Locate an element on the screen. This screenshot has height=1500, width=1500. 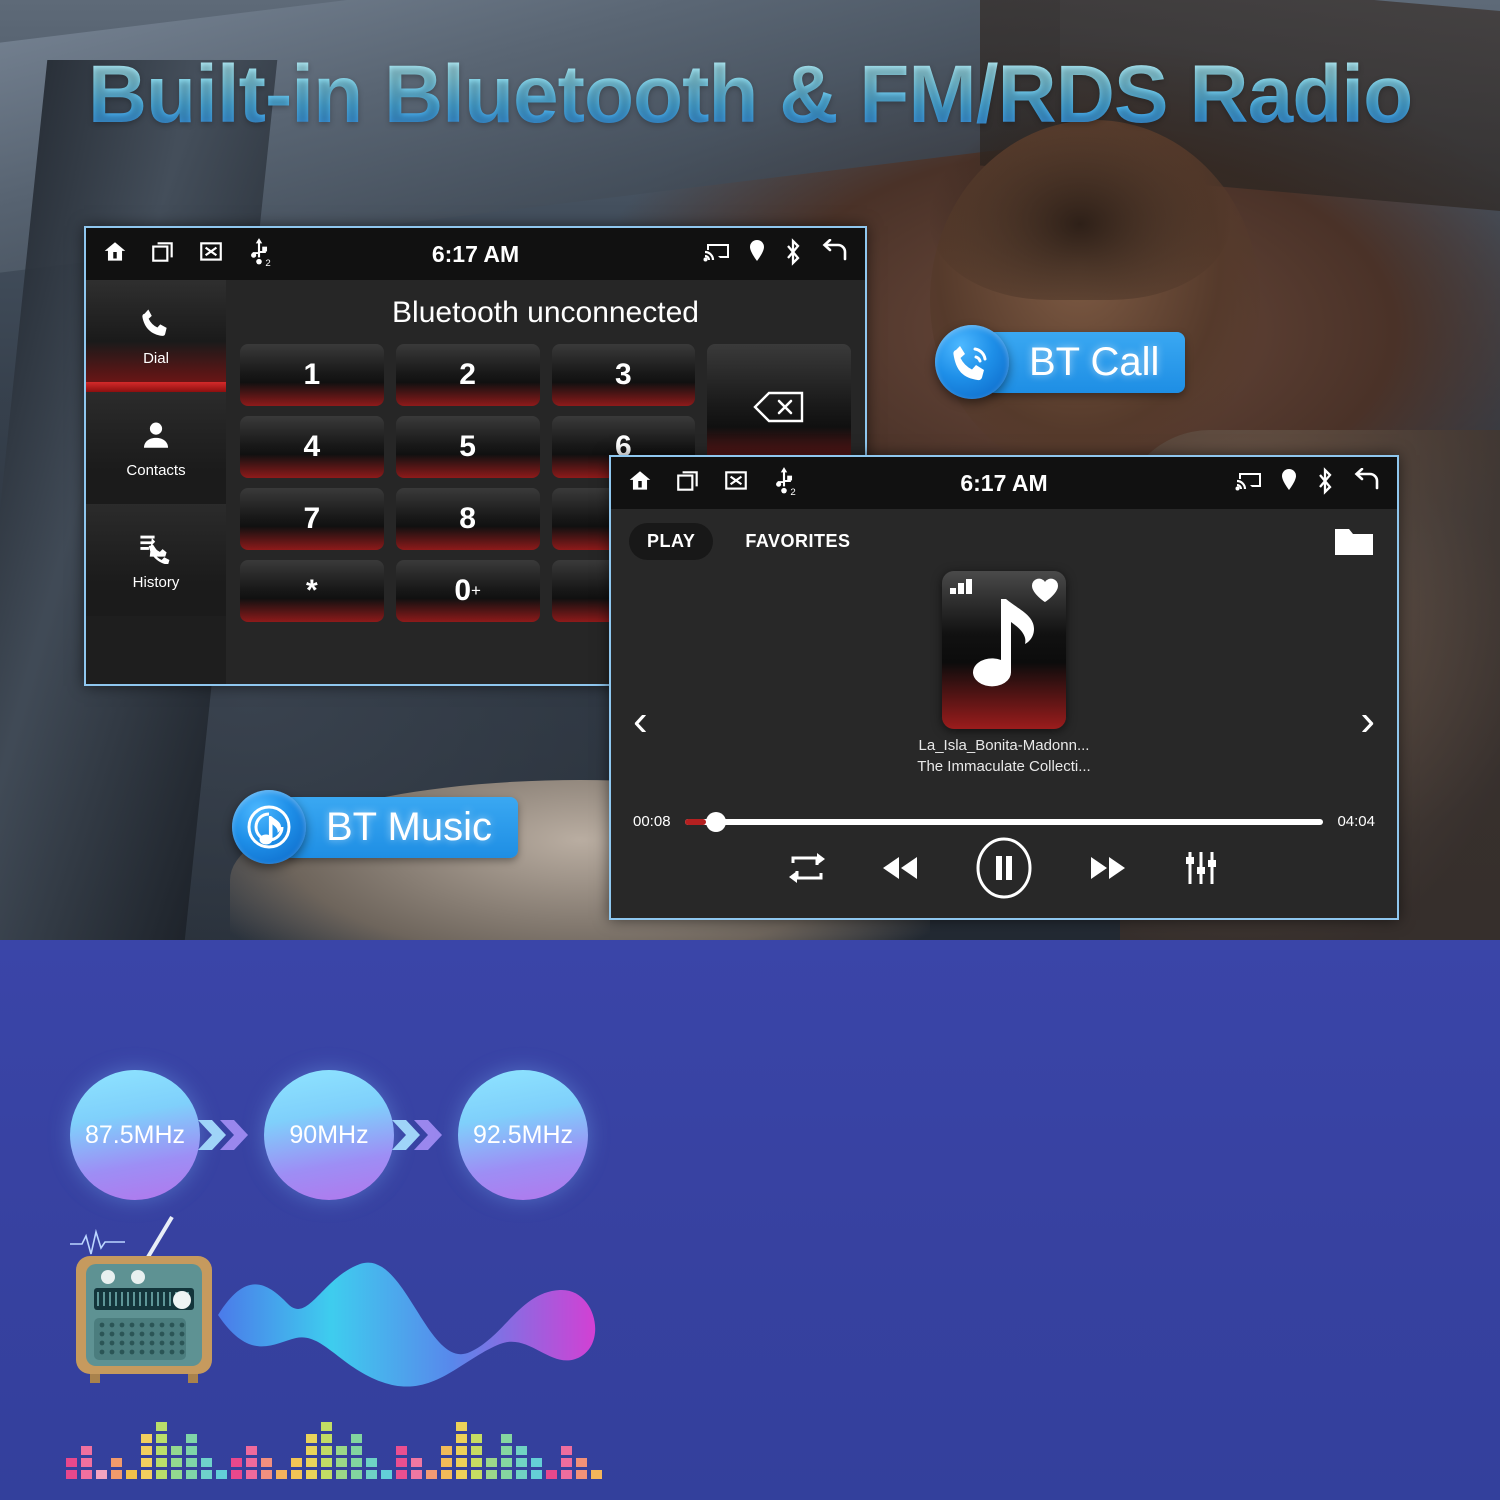
backspace-icon is located at coordinates (779, 411).